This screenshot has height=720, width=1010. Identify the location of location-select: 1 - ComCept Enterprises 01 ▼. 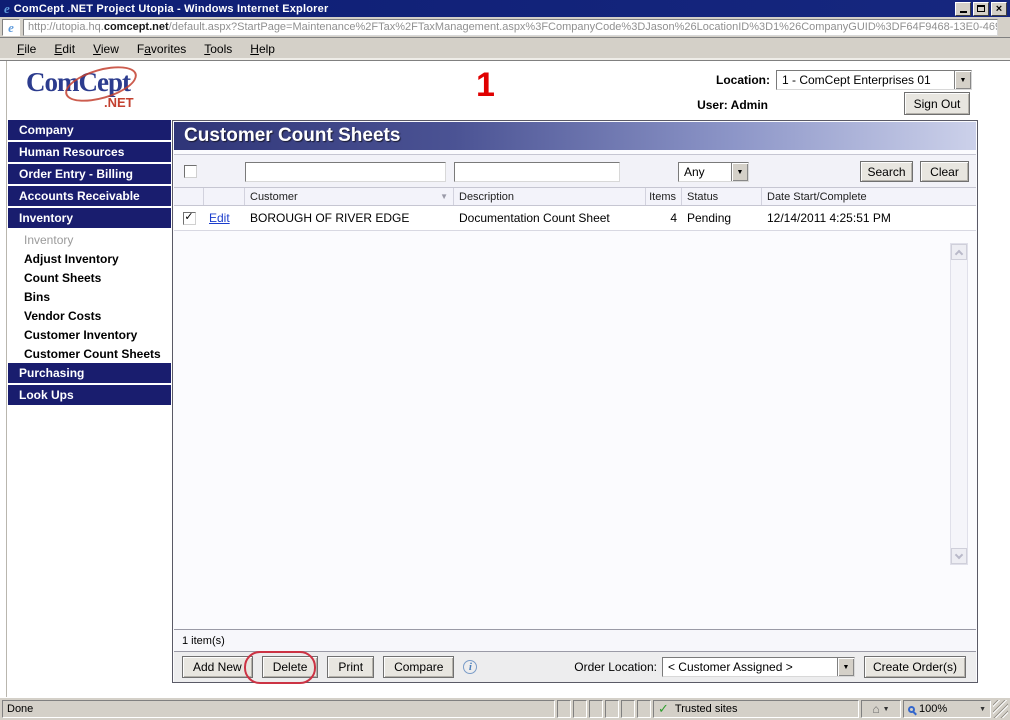
(874, 80).